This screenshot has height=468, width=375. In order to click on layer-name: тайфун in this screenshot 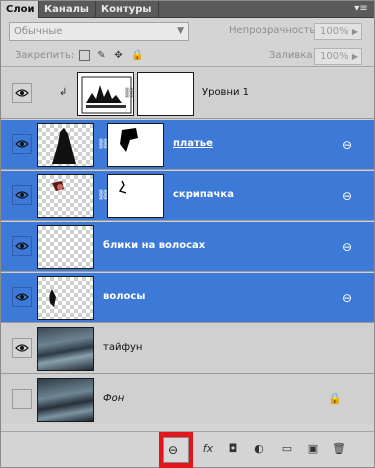, I will do `click(123, 347)`.